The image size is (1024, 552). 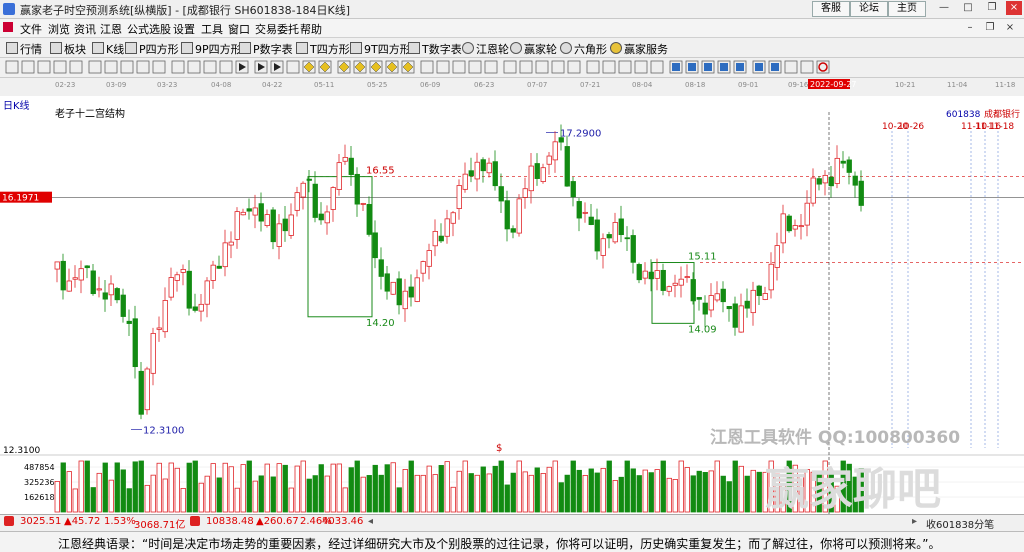 What do you see at coordinates (111, 67) in the screenshot?
I see `tool-label-icon` at bounding box center [111, 67].